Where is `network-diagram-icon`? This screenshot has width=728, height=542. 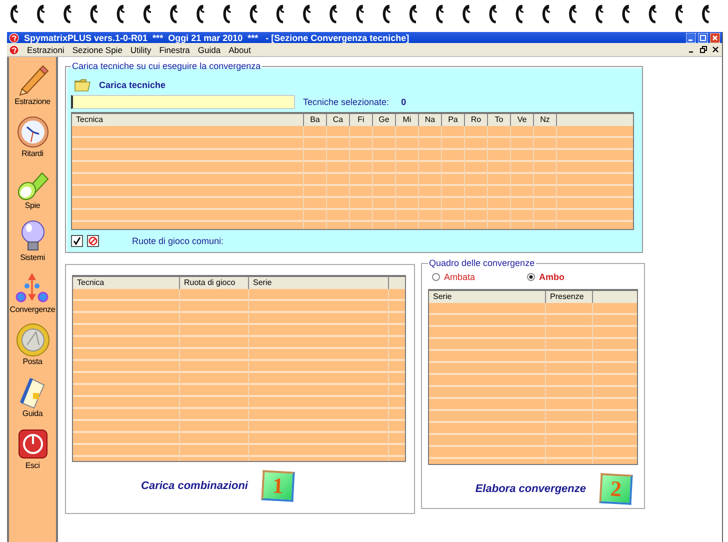 network-diagram-icon is located at coordinates (32, 288).